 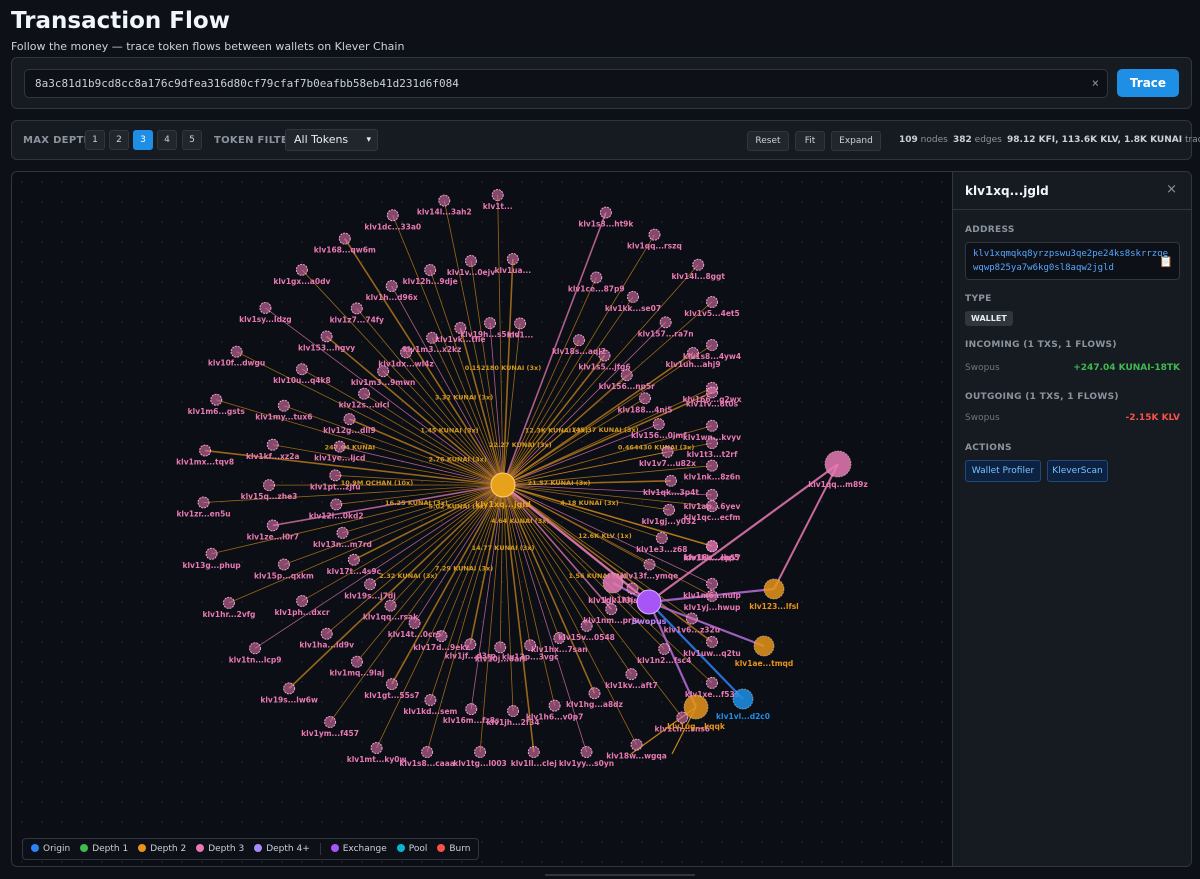 What do you see at coordinates (95, 140) in the screenshot?
I see `depth-button-1: 1` at bounding box center [95, 140].